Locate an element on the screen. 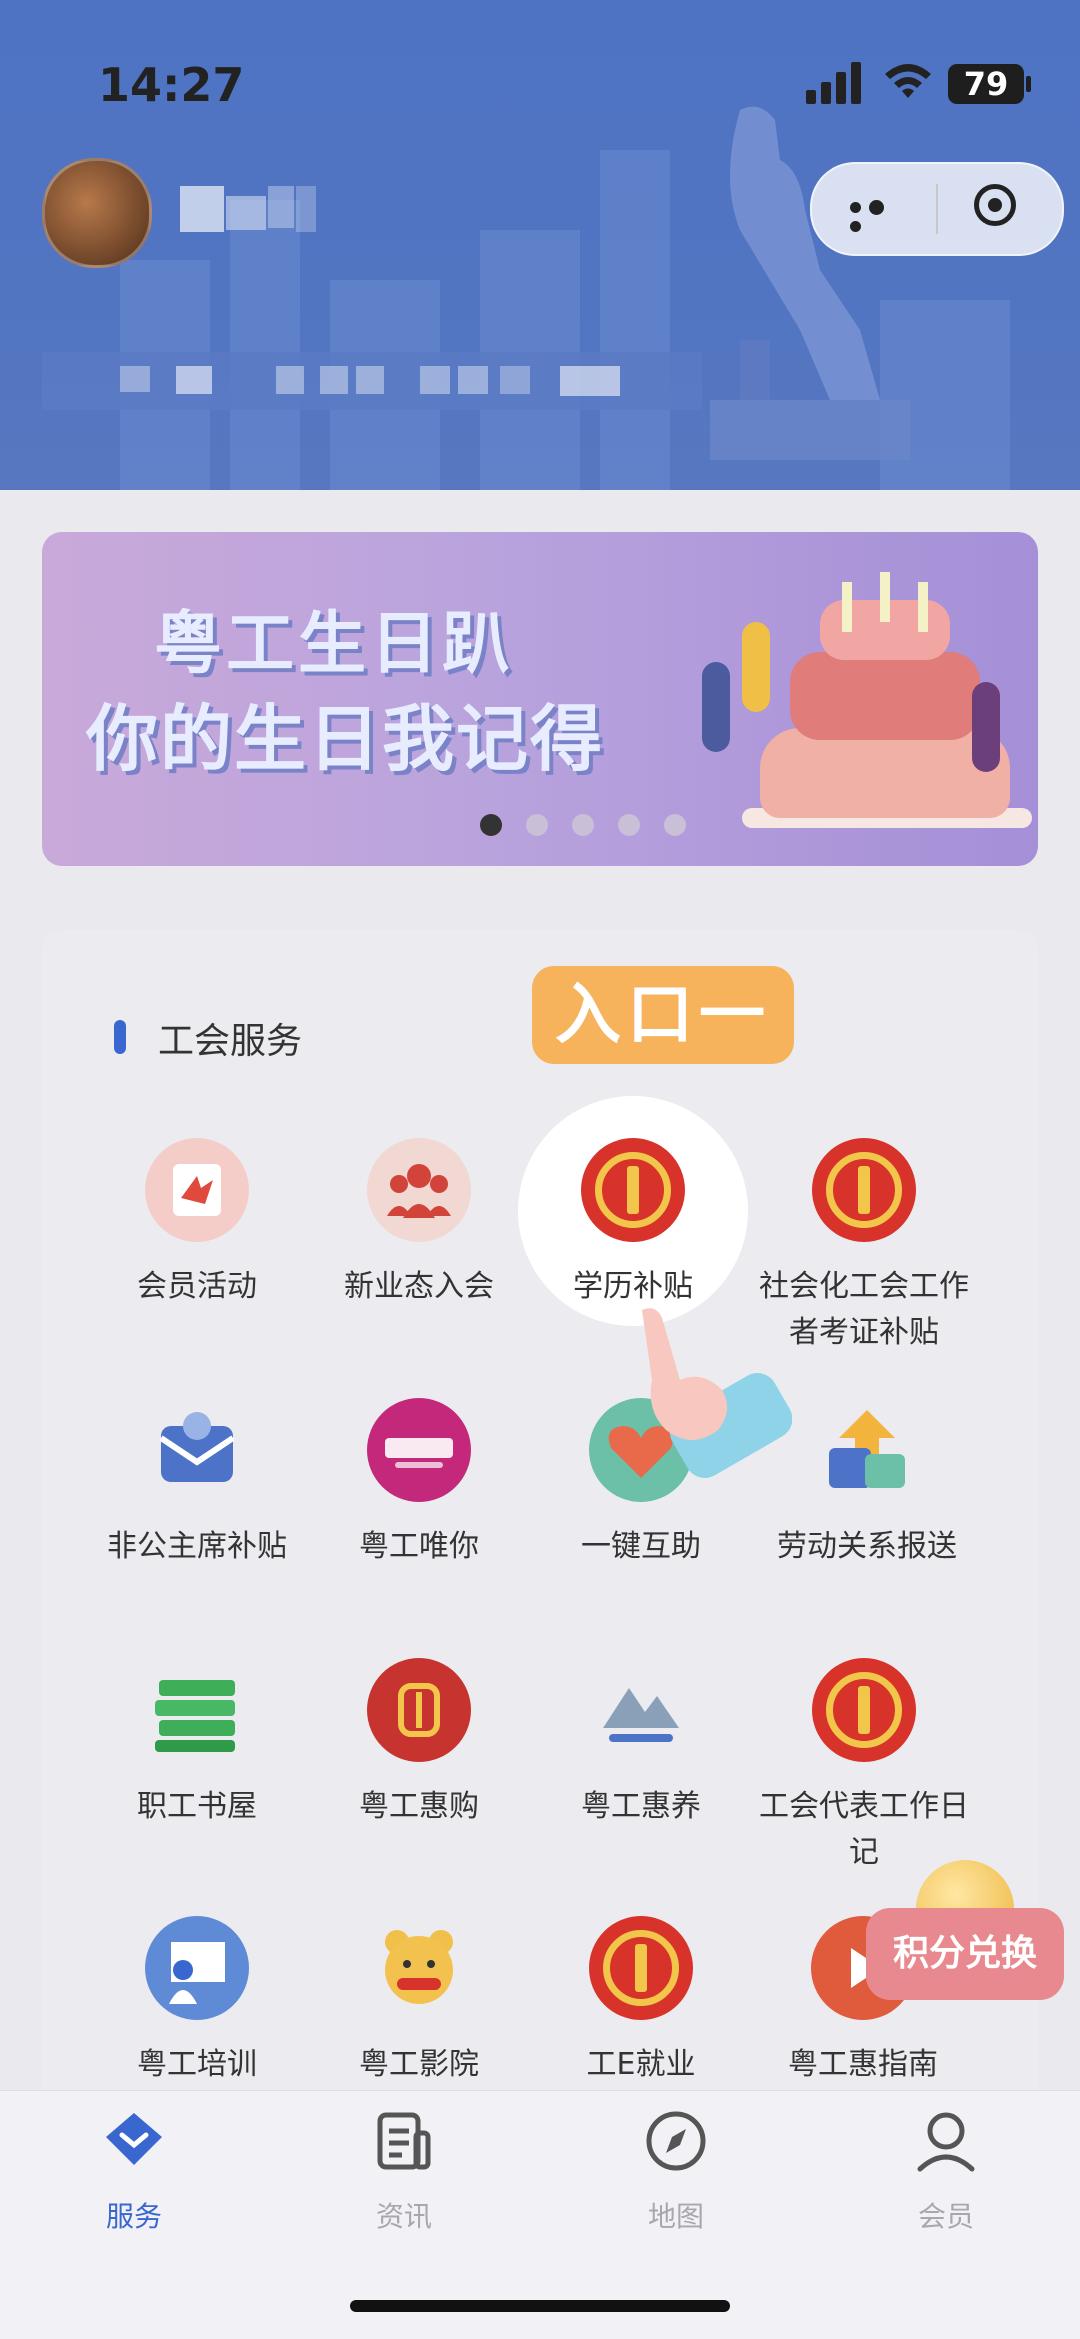 The width and height of the screenshot is (1080, 2339). tab-label: 会员 is located at coordinates (945, 2216).